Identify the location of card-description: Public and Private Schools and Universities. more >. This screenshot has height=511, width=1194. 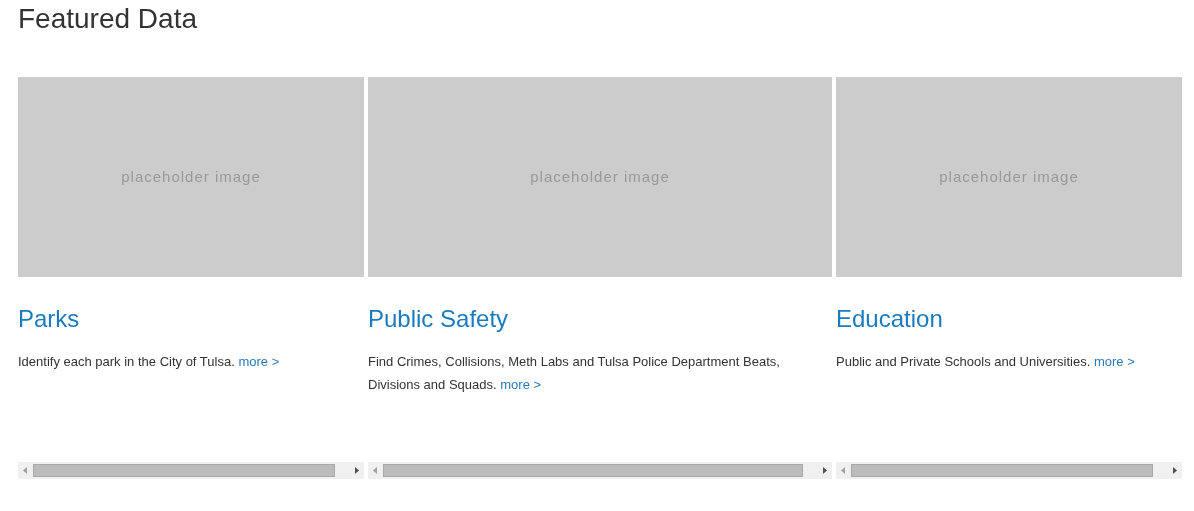
(986, 362).